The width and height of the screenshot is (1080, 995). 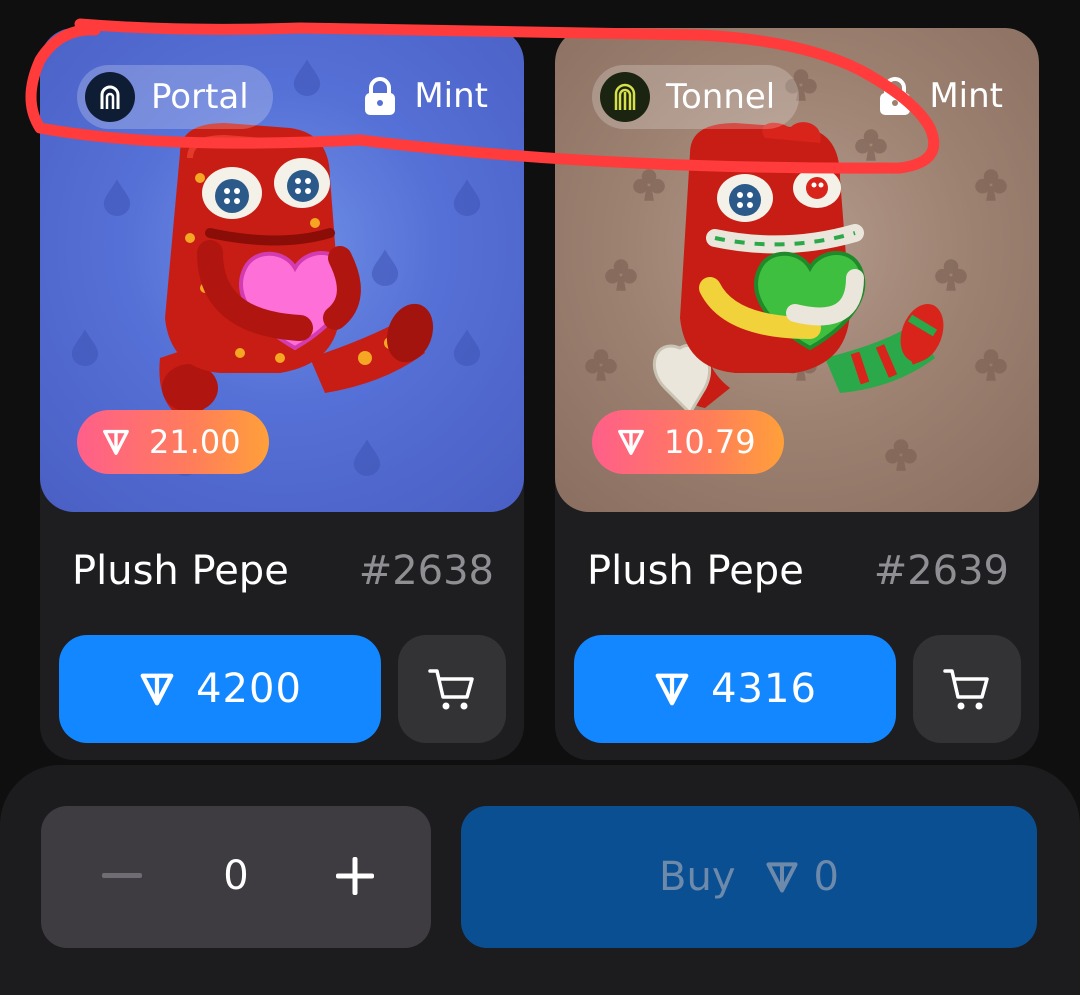 I want to click on quantity-value: 0, so click(x=236, y=876).